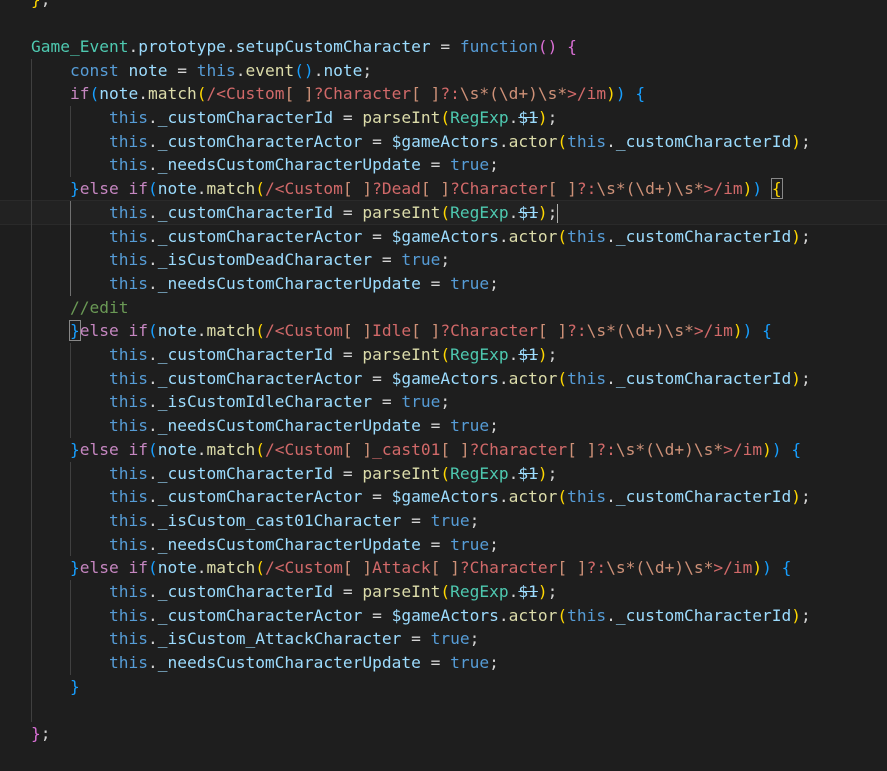  I want to click on code-token: $gameActors, so click(445, 378).